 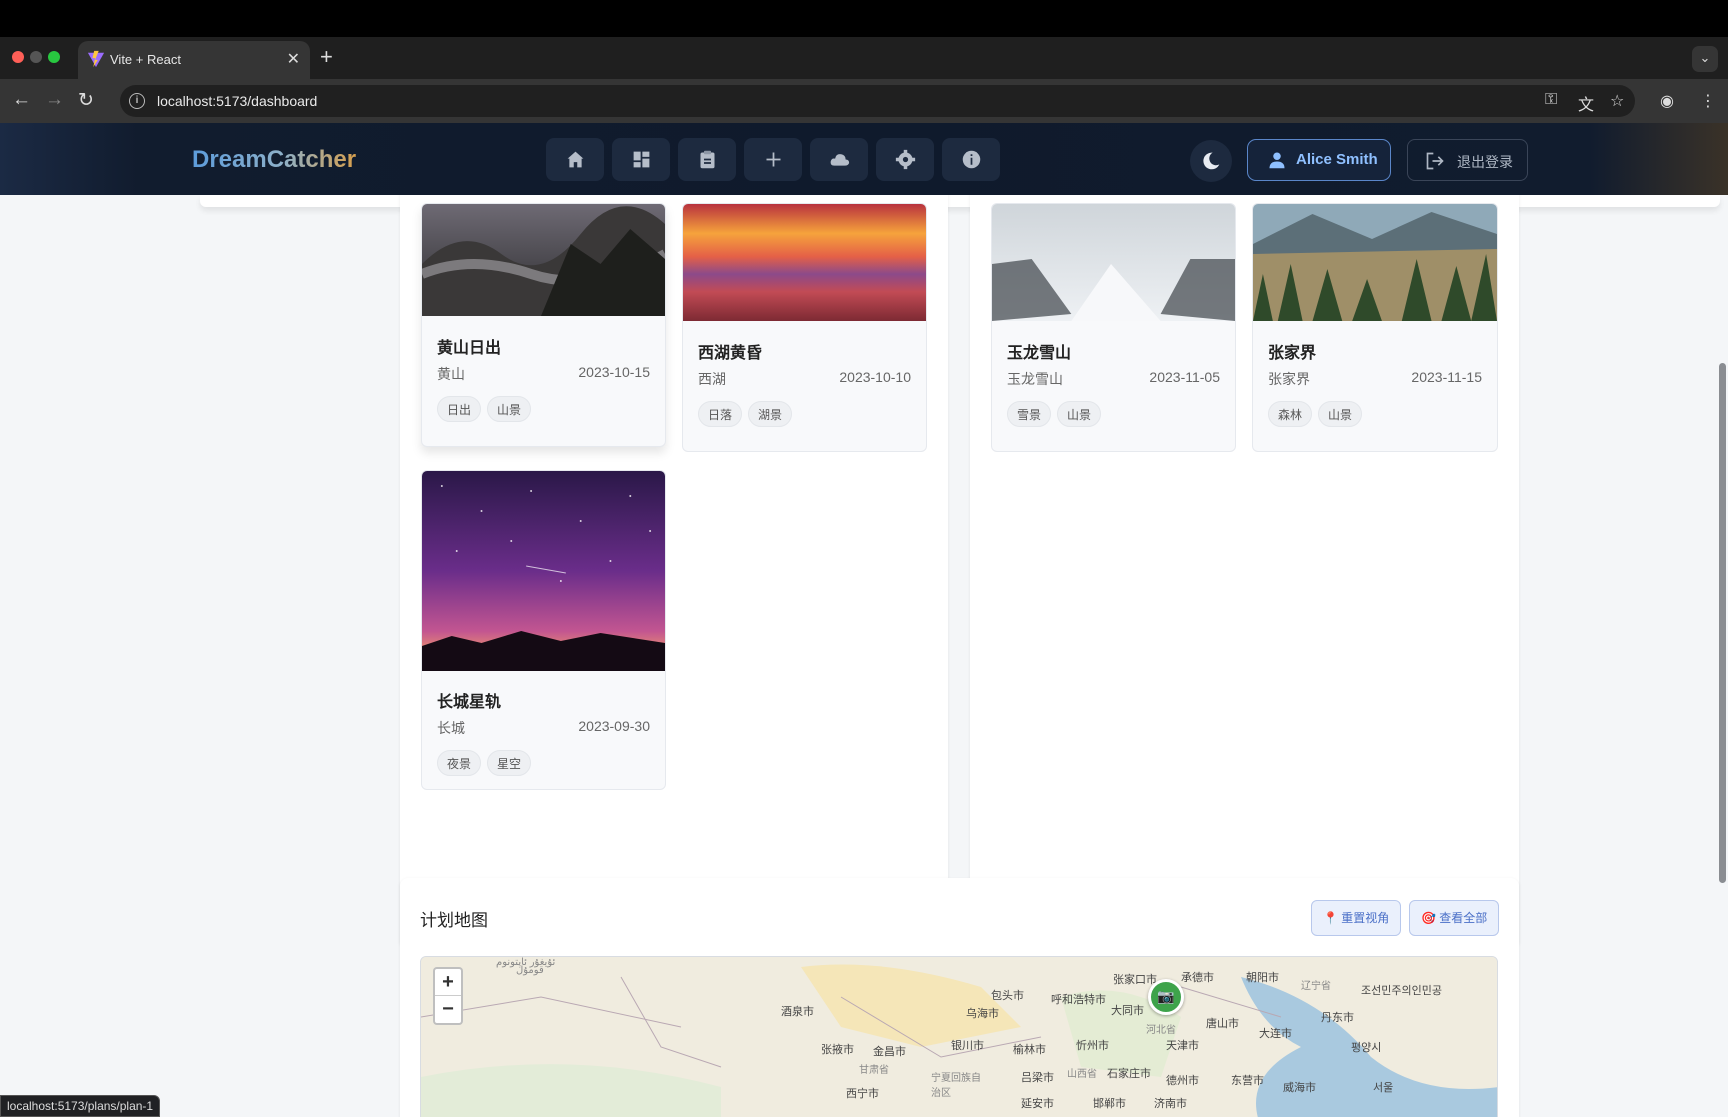 What do you see at coordinates (720, 414) in the screenshot?
I see `card-tag: 日落` at bounding box center [720, 414].